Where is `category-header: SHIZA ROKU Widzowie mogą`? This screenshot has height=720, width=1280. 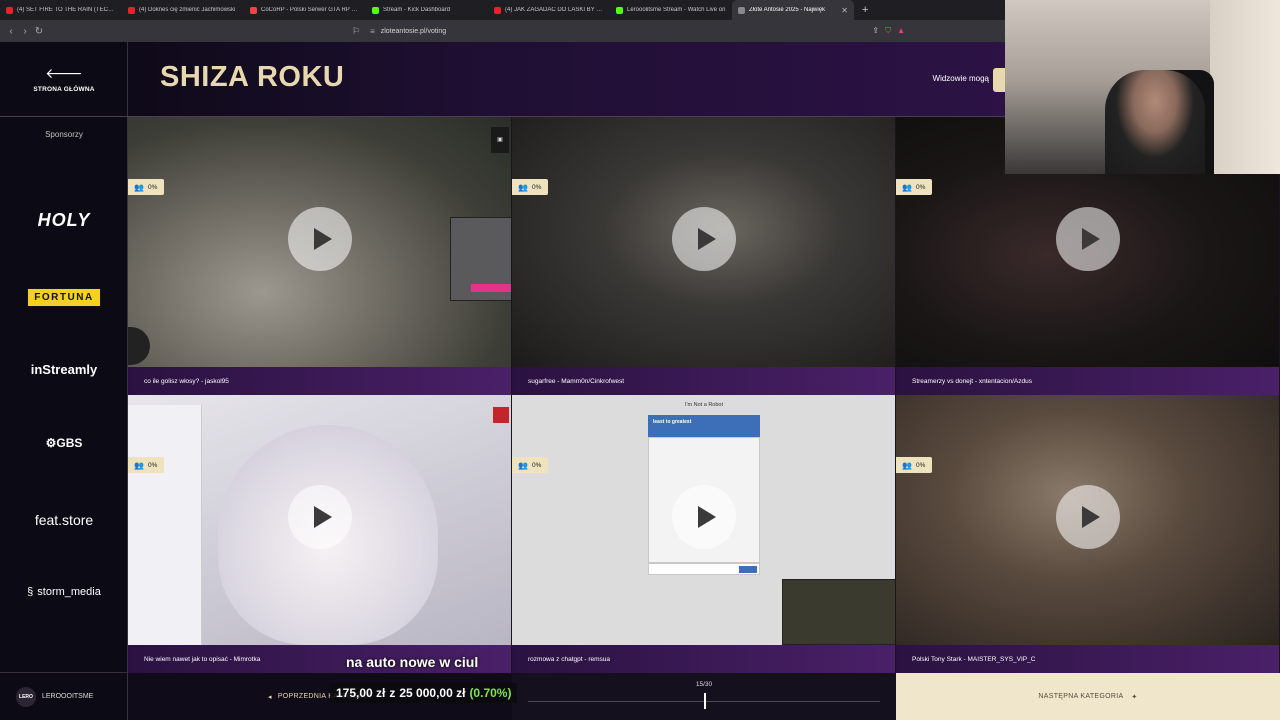 category-header: SHIZA ROKU Widzowie mogą is located at coordinates (566, 79).